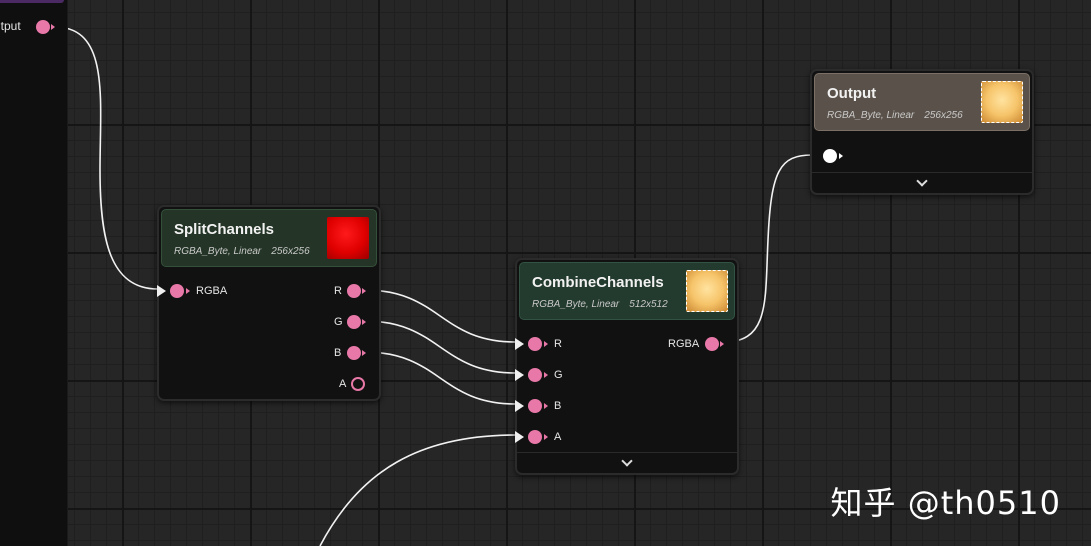 The width and height of the screenshot is (1091, 546). What do you see at coordinates (364, 353) in the screenshot?
I see `split-output-b-arrow-icon` at bounding box center [364, 353].